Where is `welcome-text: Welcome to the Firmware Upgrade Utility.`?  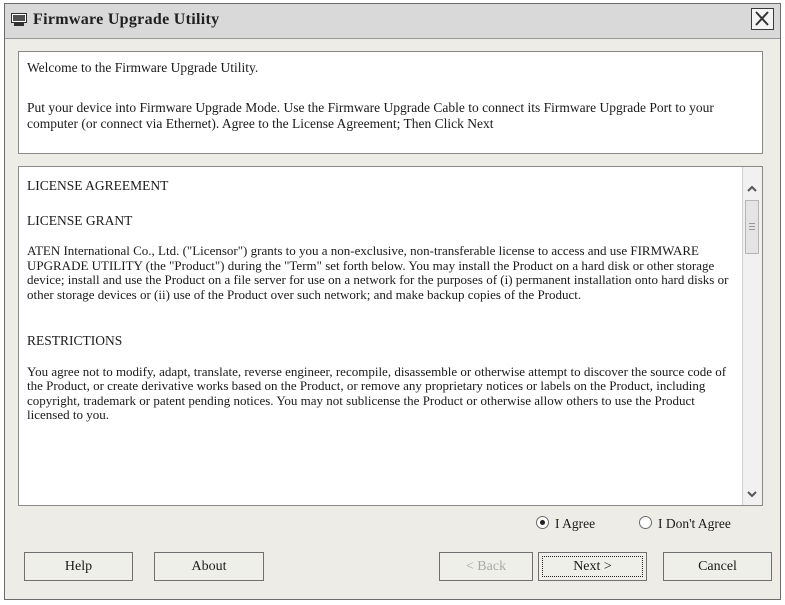 welcome-text: Welcome to the Firmware Upgrade Utility. is located at coordinates (143, 67).